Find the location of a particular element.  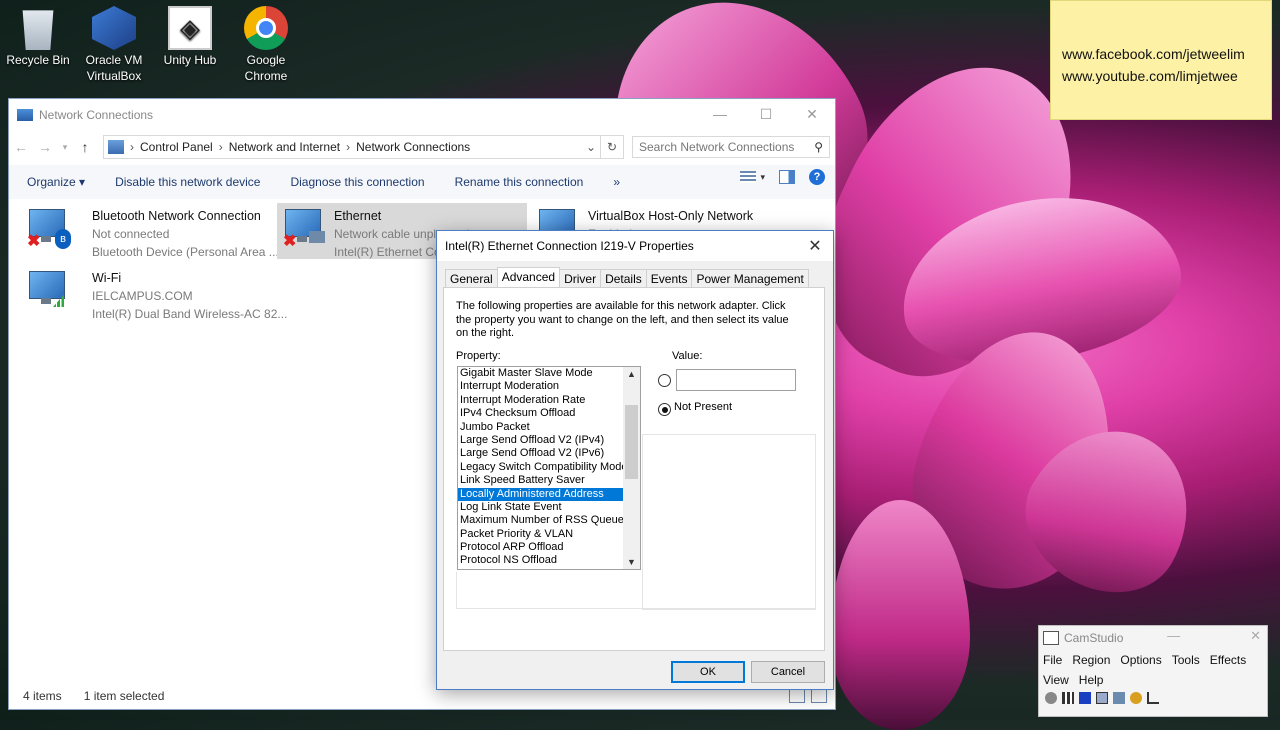

preview-pane-icon is located at coordinates (787, 177).